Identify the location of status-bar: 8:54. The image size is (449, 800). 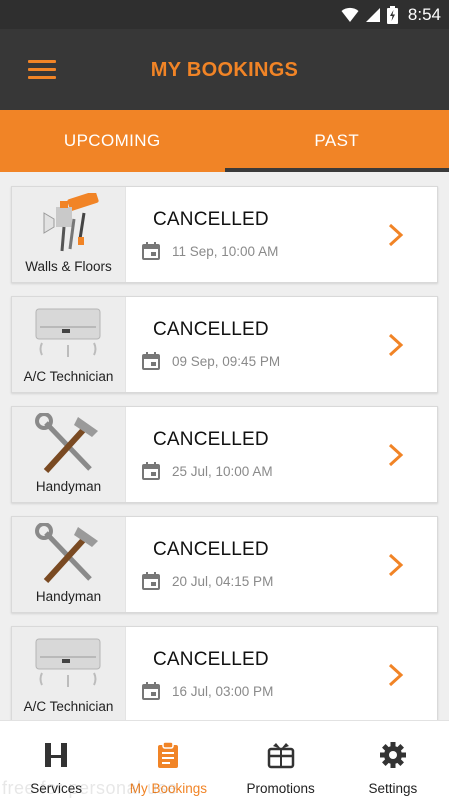
(224, 14).